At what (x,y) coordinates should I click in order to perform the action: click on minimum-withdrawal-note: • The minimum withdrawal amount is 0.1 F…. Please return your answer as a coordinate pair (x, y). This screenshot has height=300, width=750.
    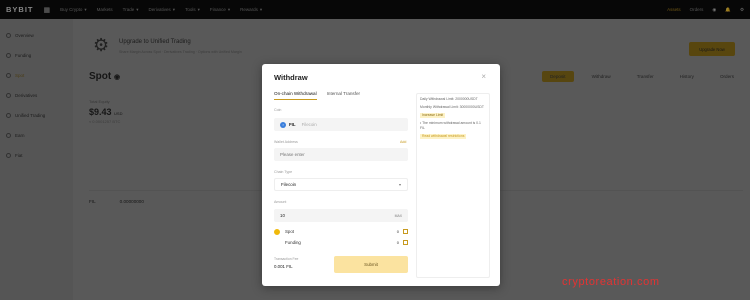
    Looking at the image, I should click on (450, 125).